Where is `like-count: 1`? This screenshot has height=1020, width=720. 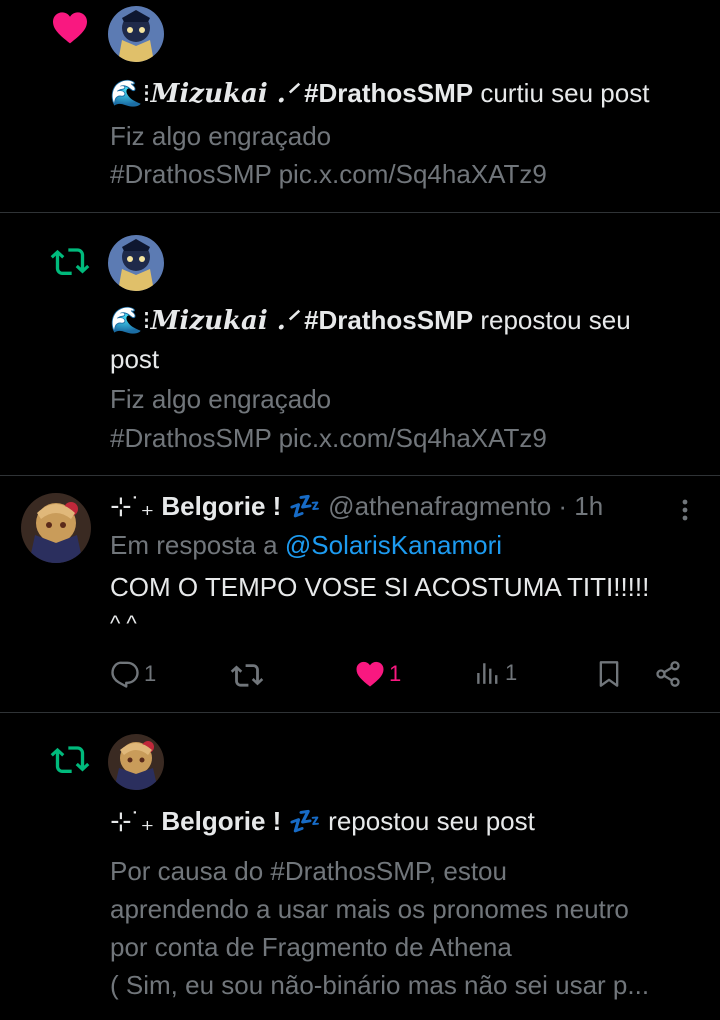
like-count: 1 is located at coordinates (395, 673).